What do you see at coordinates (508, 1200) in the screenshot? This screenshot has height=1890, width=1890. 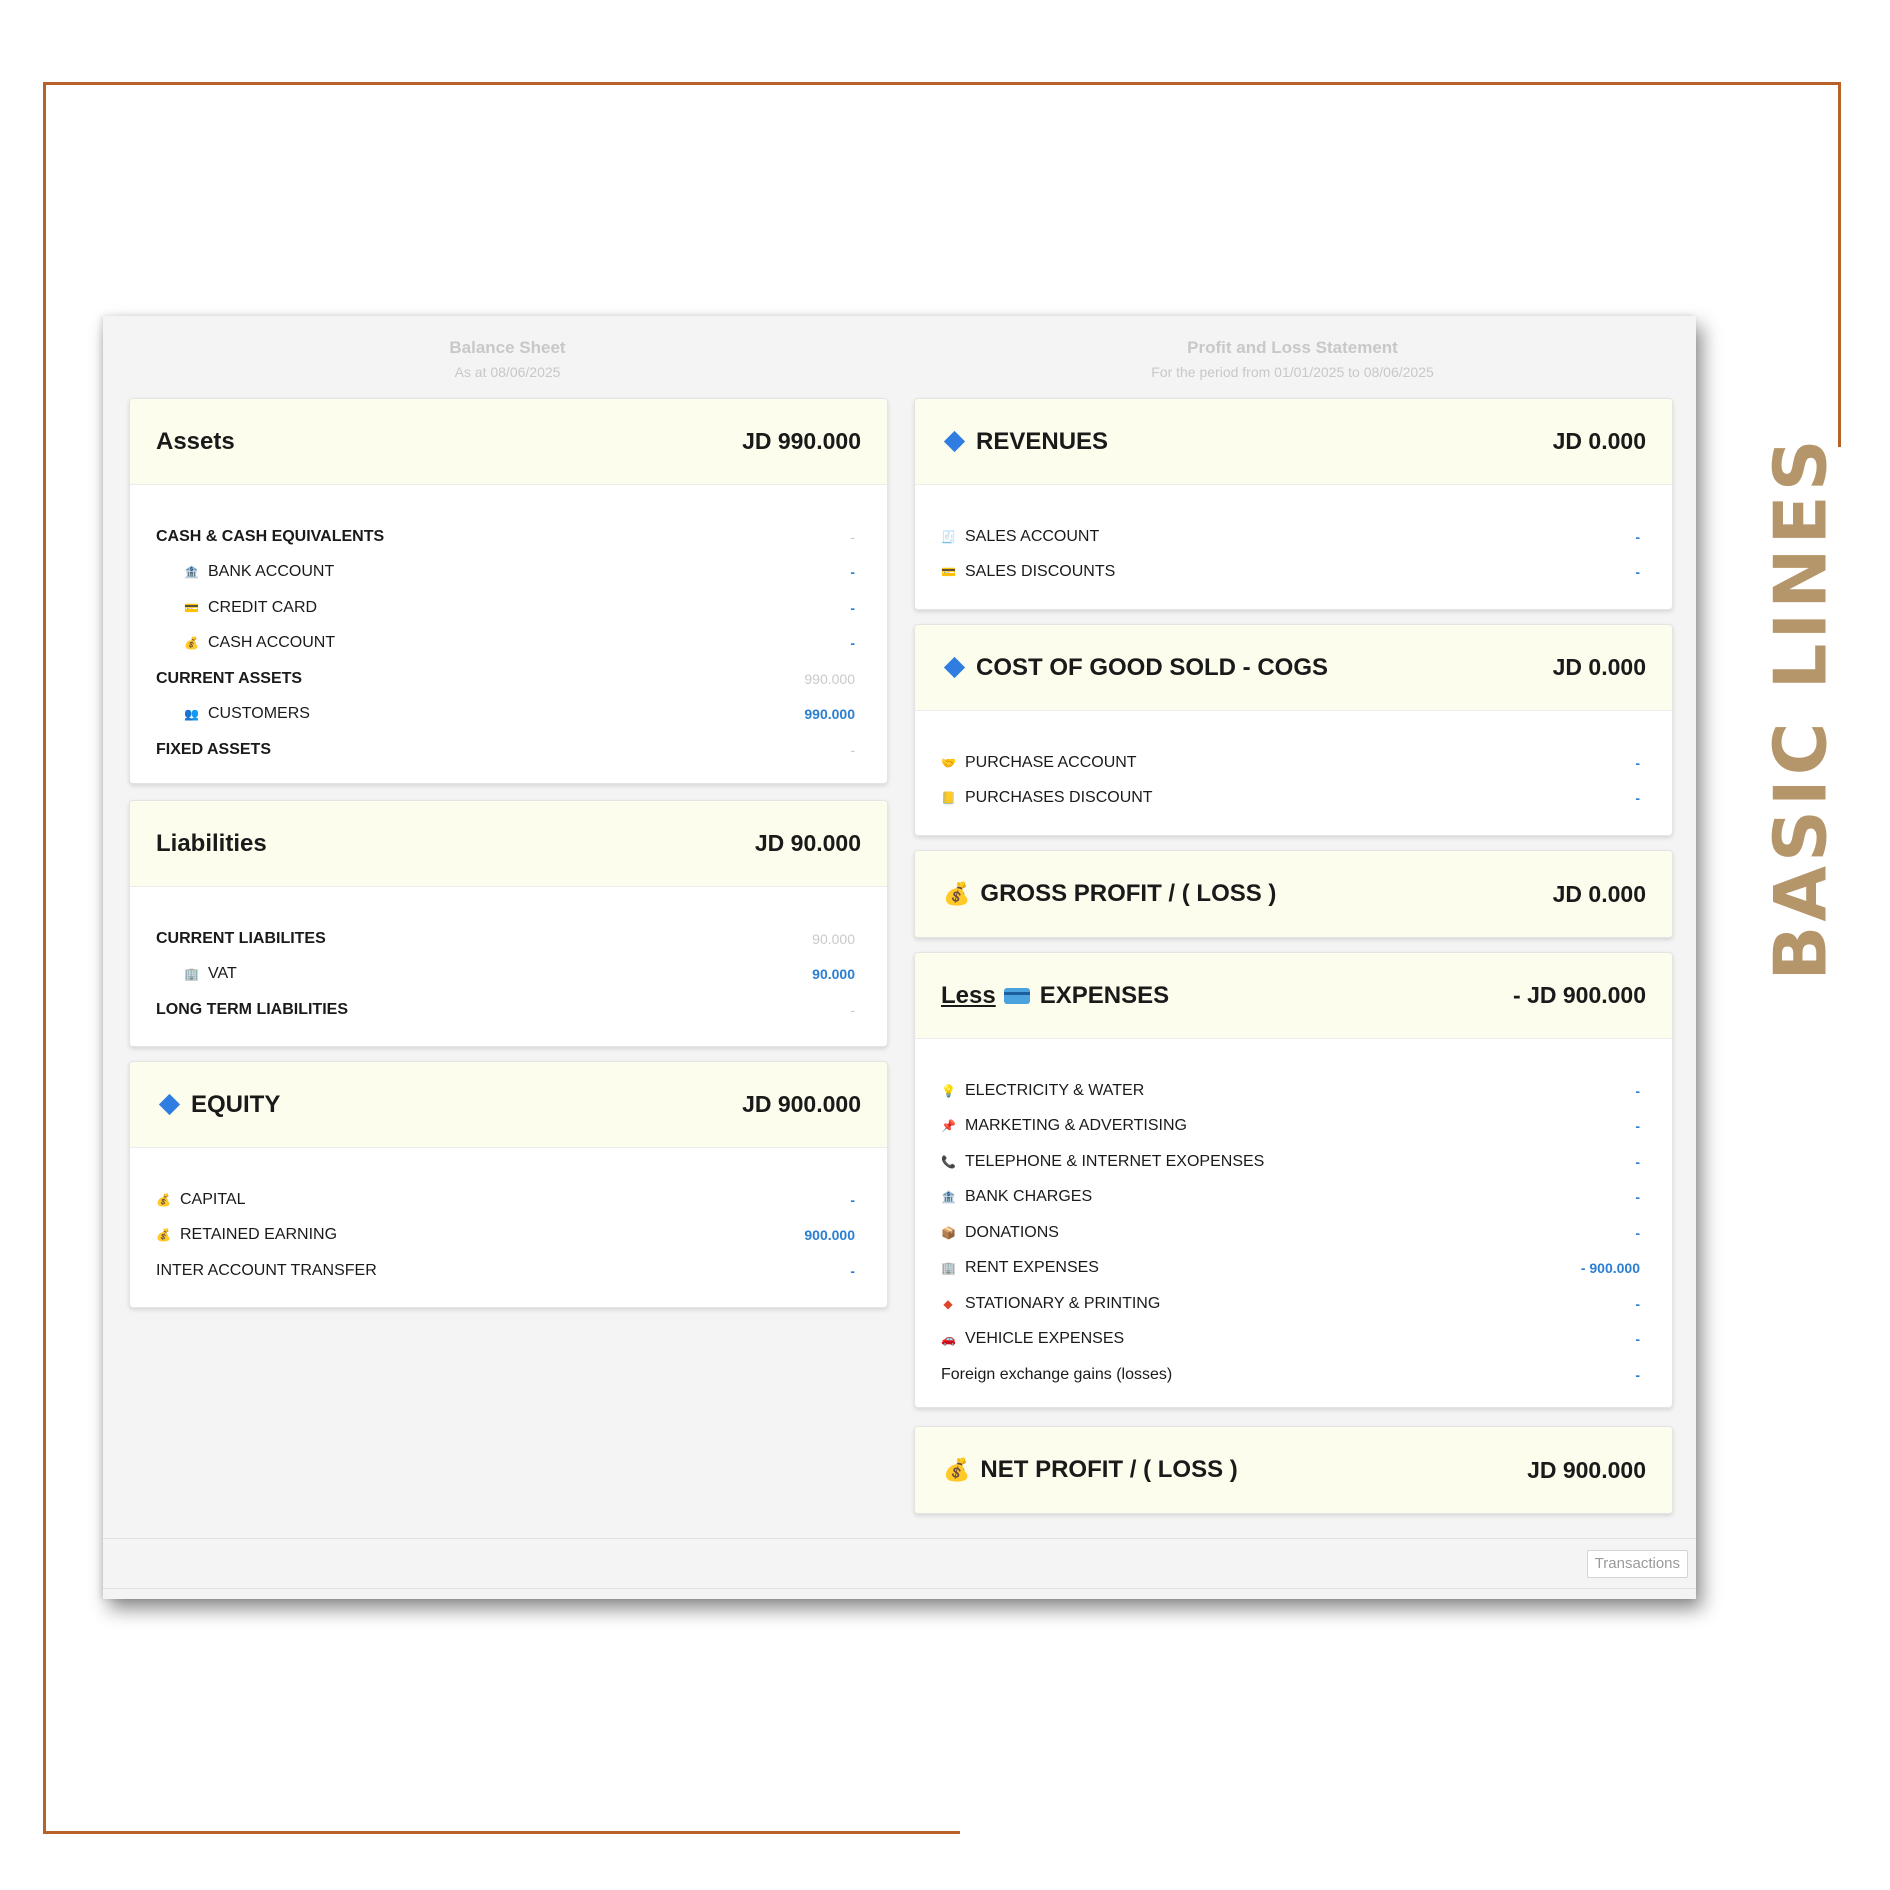 I see `account-row: 💰 CAPITAL -` at bounding box center [508, 1200].